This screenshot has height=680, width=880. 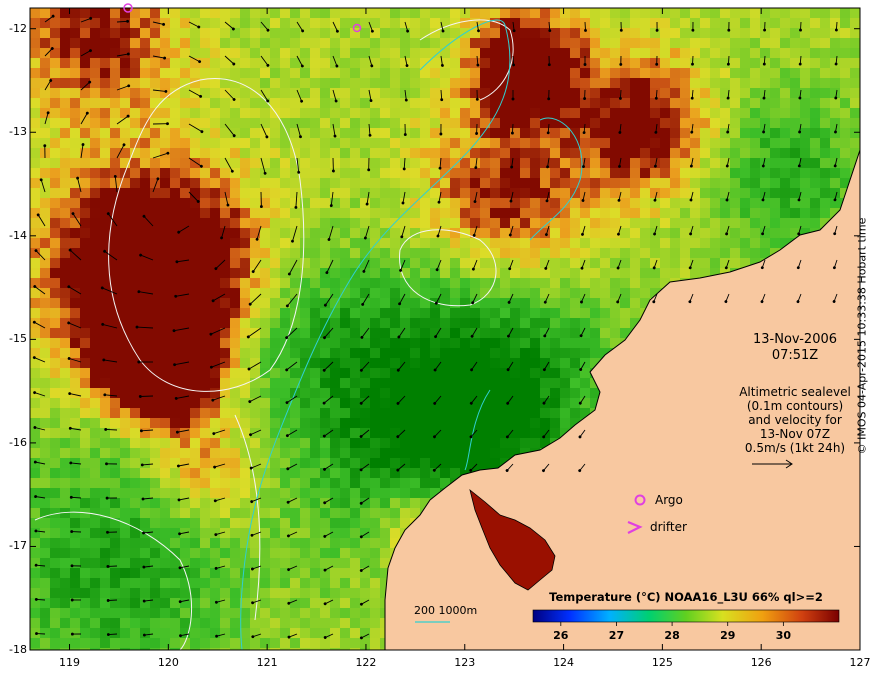 What do you see at coordinates (761, 662) in the screenshot?
I see `lon-tick-label: 126` at bounding box center [761, 662].